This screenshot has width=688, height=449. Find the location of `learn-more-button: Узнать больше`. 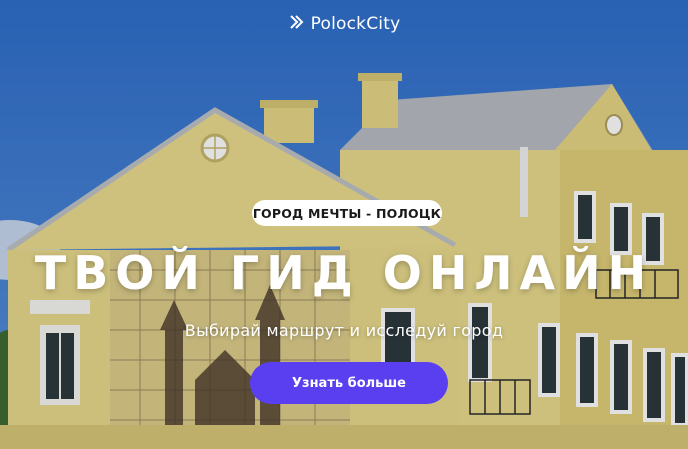

learn-more-button: Узнать больше is located at coordinates (349, 383).